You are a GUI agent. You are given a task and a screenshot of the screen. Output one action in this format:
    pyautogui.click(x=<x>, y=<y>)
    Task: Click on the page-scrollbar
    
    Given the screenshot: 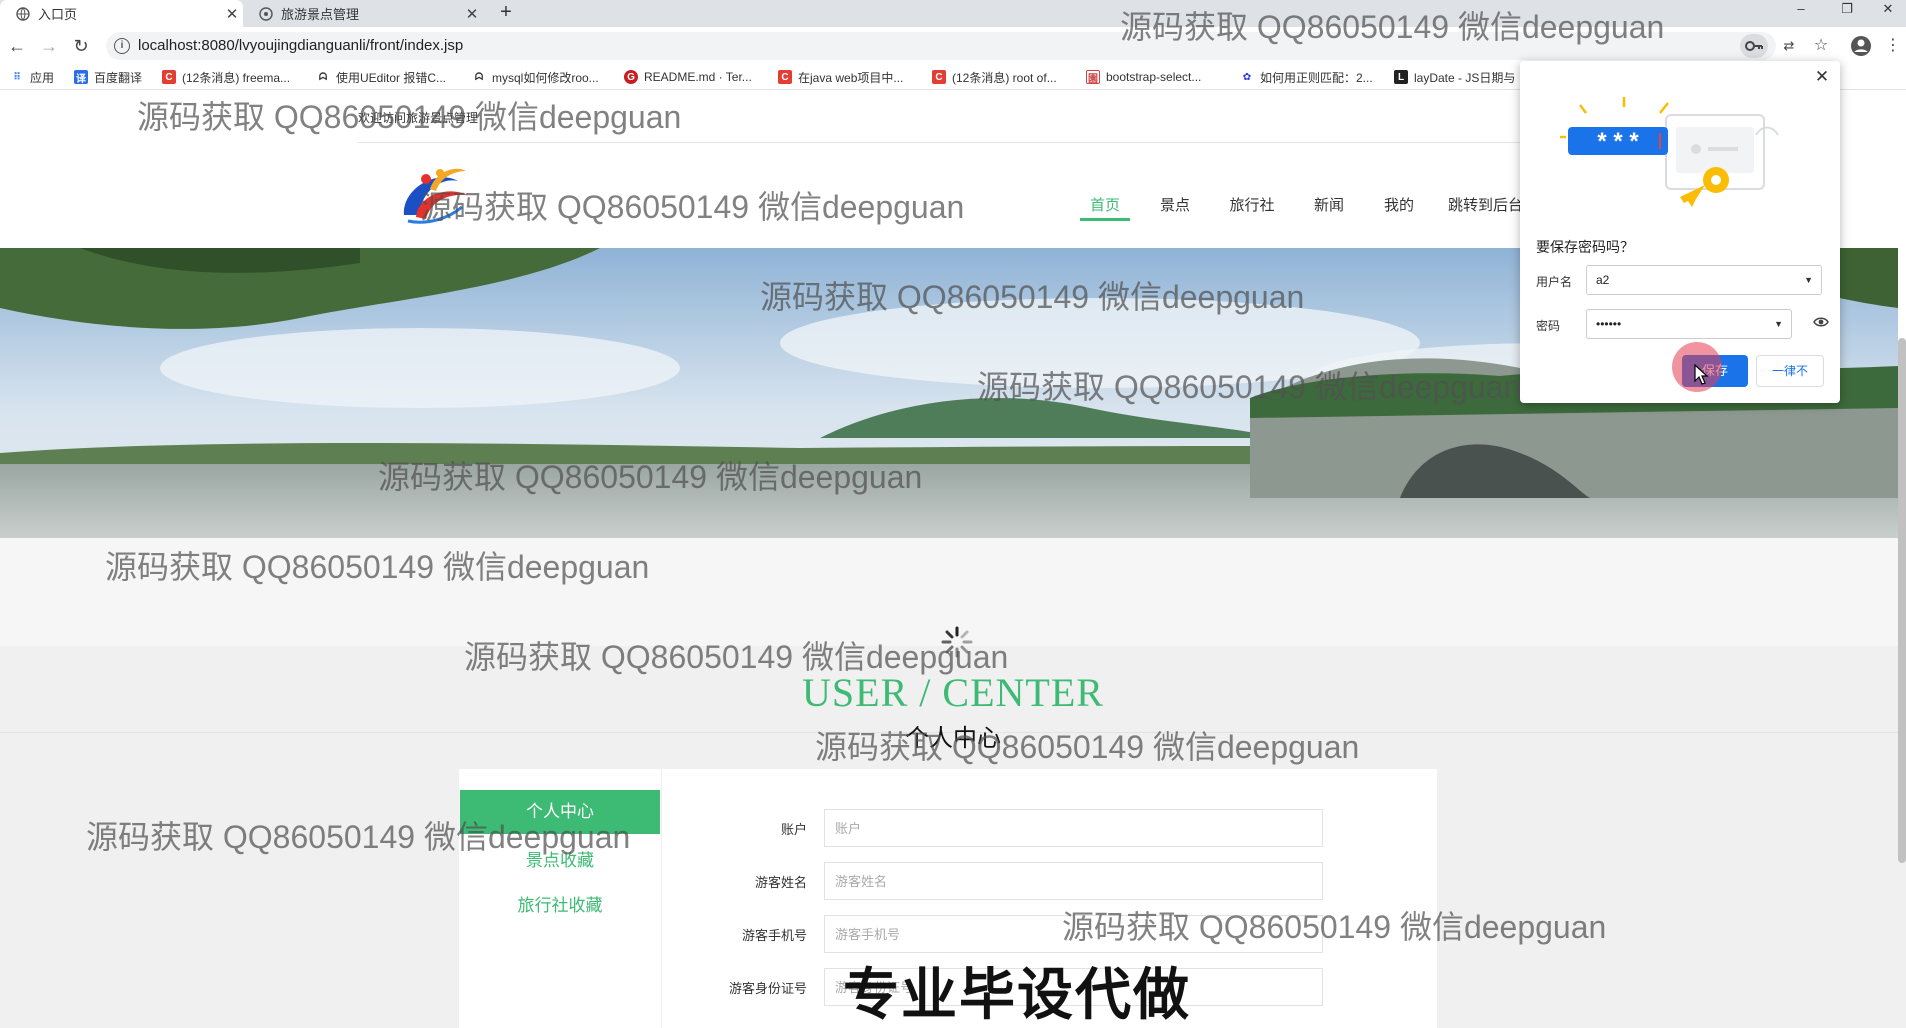 What is the action you would take?
    pyautogui.click(x=1902, y=600)
    